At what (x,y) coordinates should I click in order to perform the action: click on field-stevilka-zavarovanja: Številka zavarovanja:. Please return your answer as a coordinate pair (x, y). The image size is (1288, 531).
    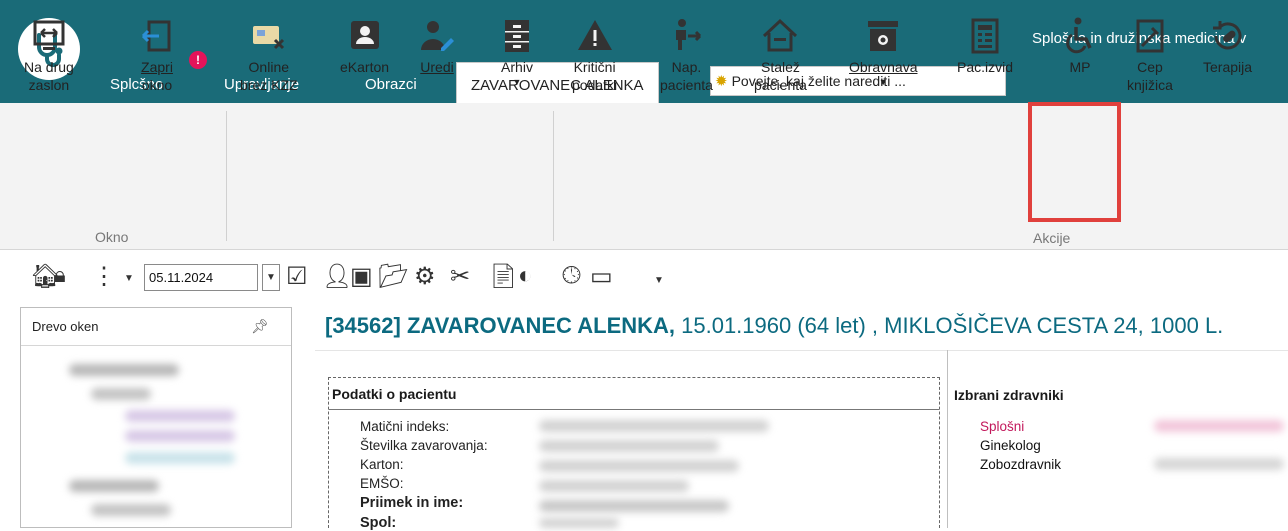
    Looking at the image, I should click on (424, 445).